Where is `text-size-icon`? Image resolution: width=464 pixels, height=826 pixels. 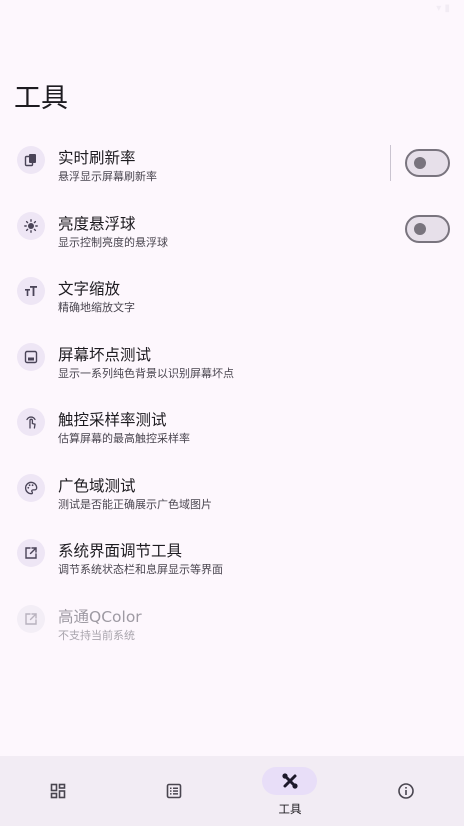 text-size-icon is located at coordinates (31, 291).